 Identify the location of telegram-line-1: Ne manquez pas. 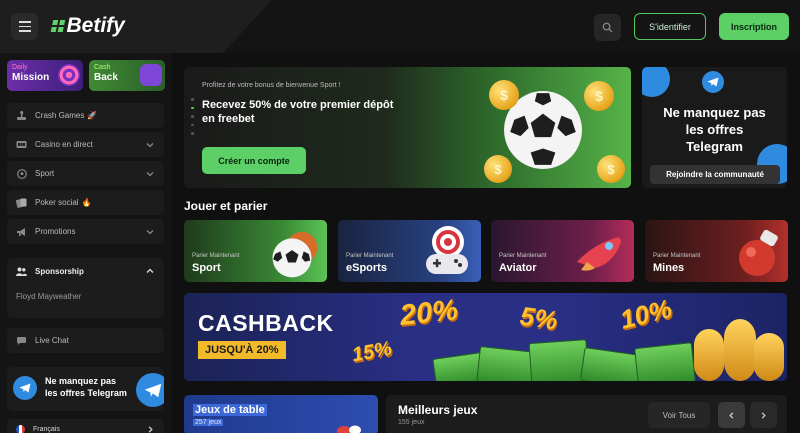
(81, 381).